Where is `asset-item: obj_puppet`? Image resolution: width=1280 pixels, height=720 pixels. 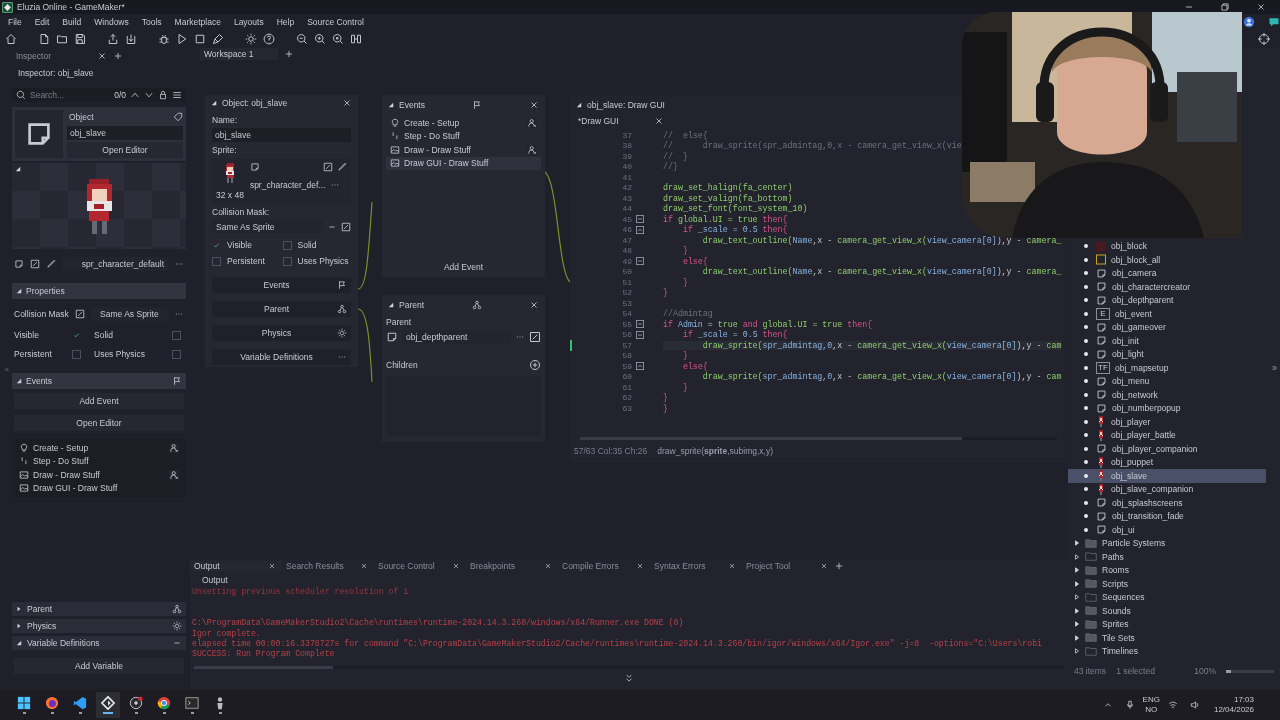
asset-item: obj_puppet is located at coordinates (1167, 462).